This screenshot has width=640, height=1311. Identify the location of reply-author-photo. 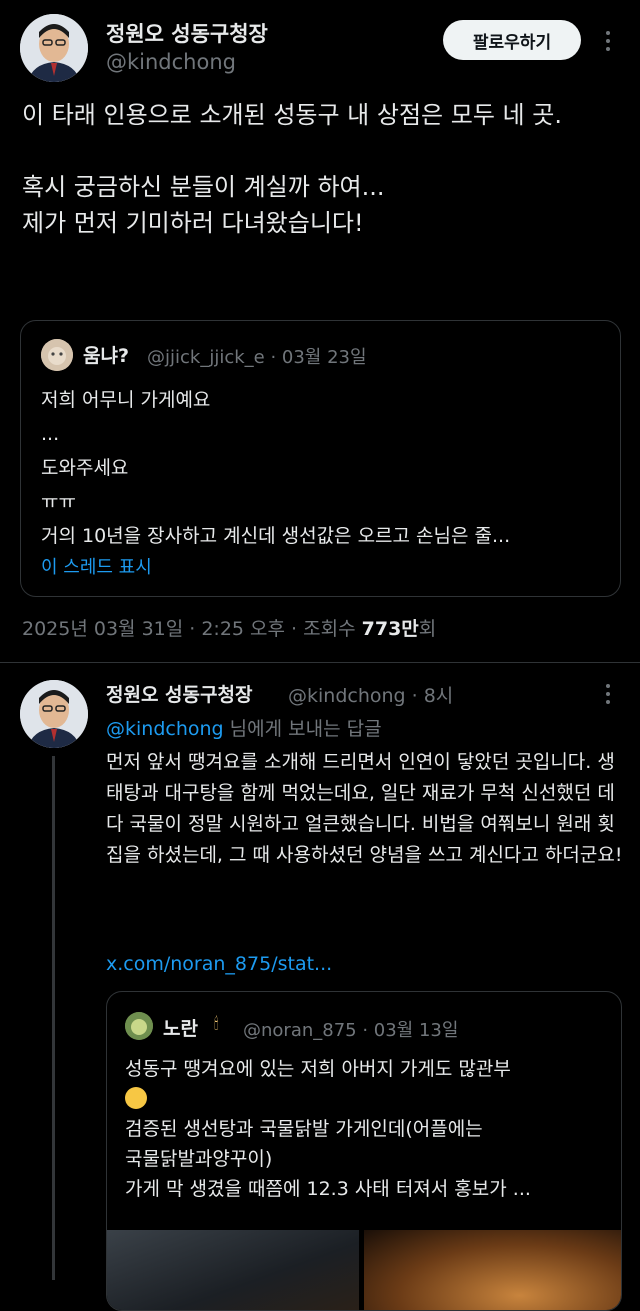
(54, 714).